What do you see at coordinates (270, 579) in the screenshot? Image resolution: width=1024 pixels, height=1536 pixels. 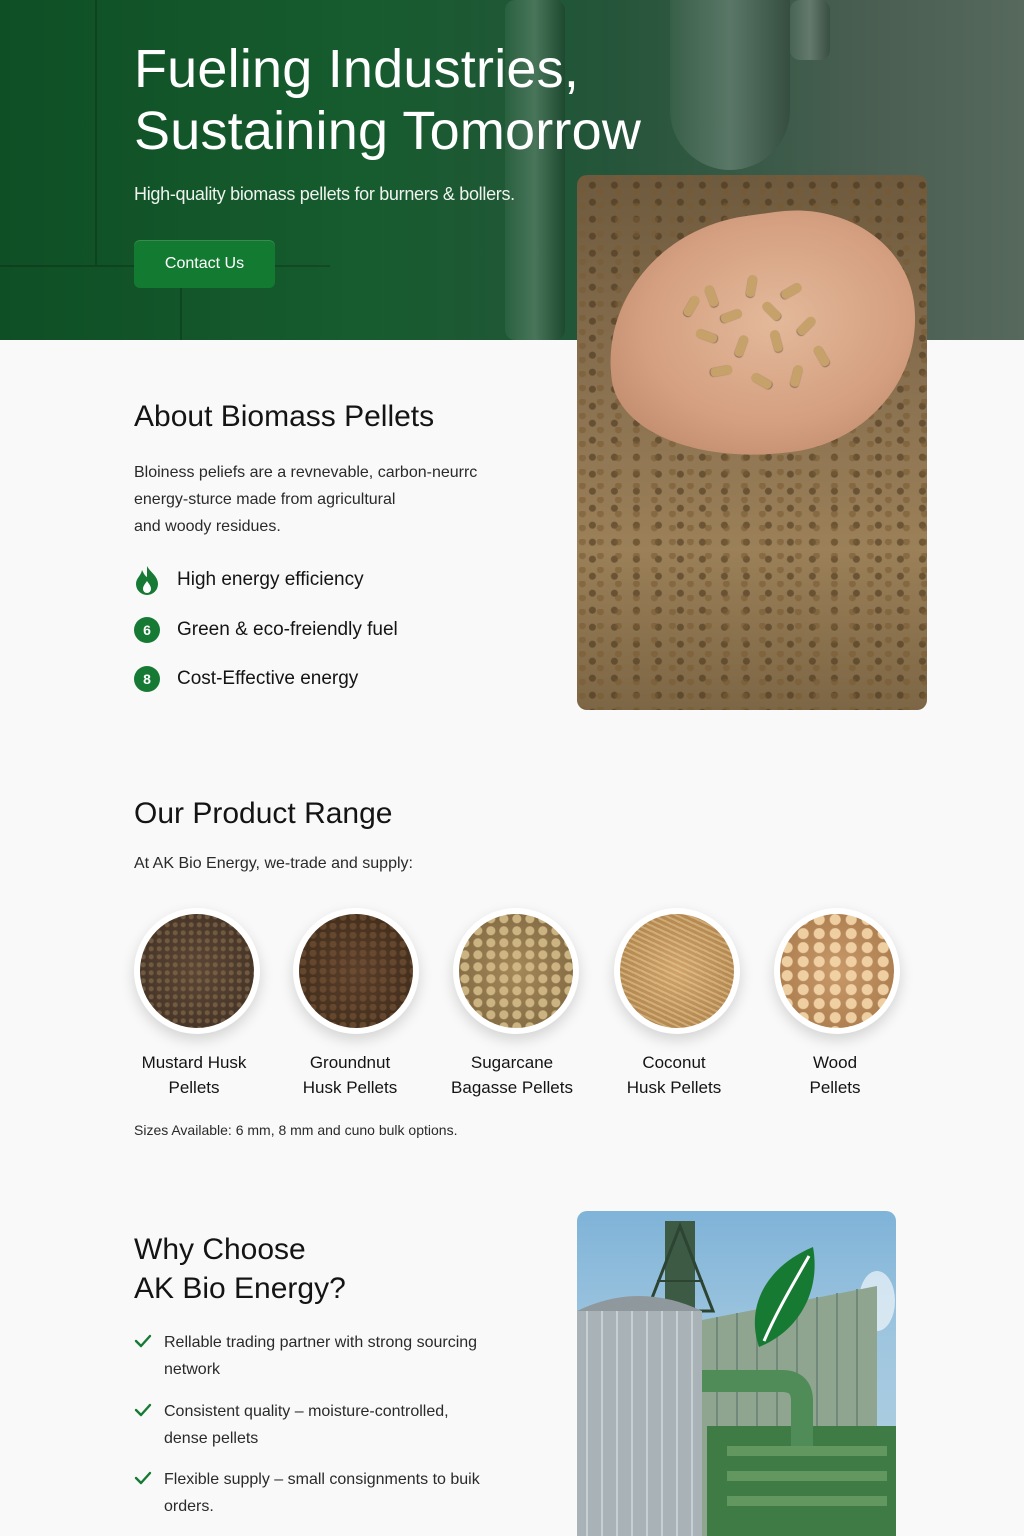 I see `feature-label: High energy efficiency` at bounding box center [270, 579].